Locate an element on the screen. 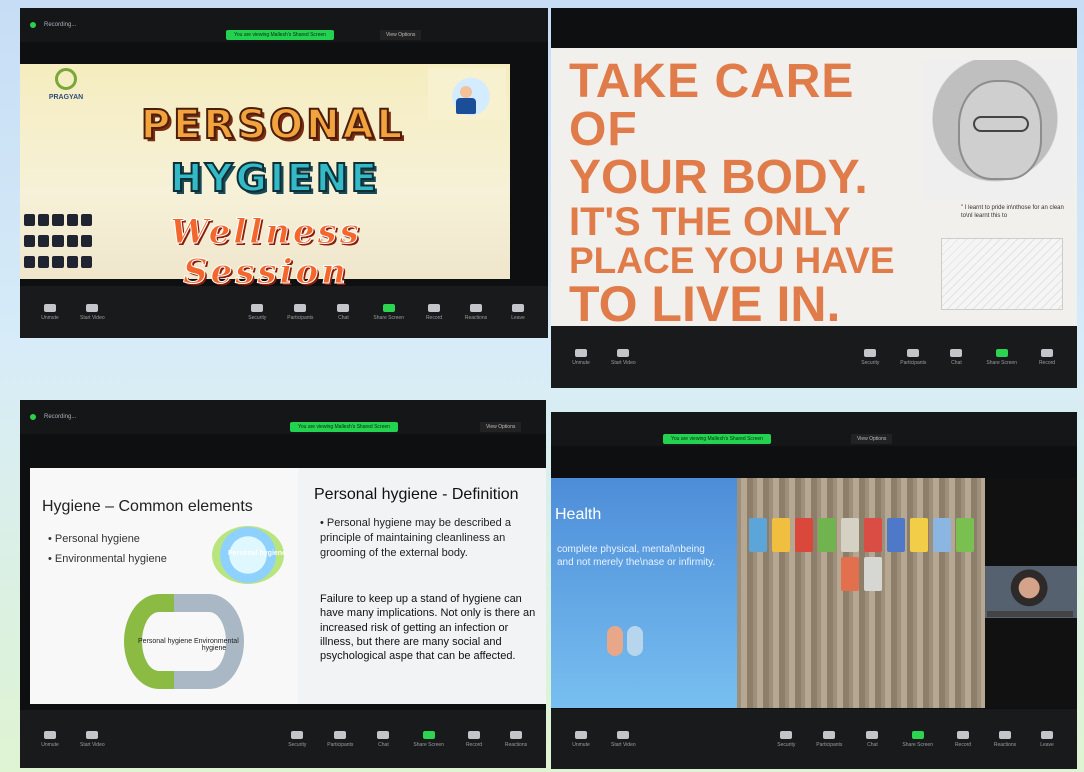  cycle-label-right: Environmental hygiene is located at coordinates (216, 645).